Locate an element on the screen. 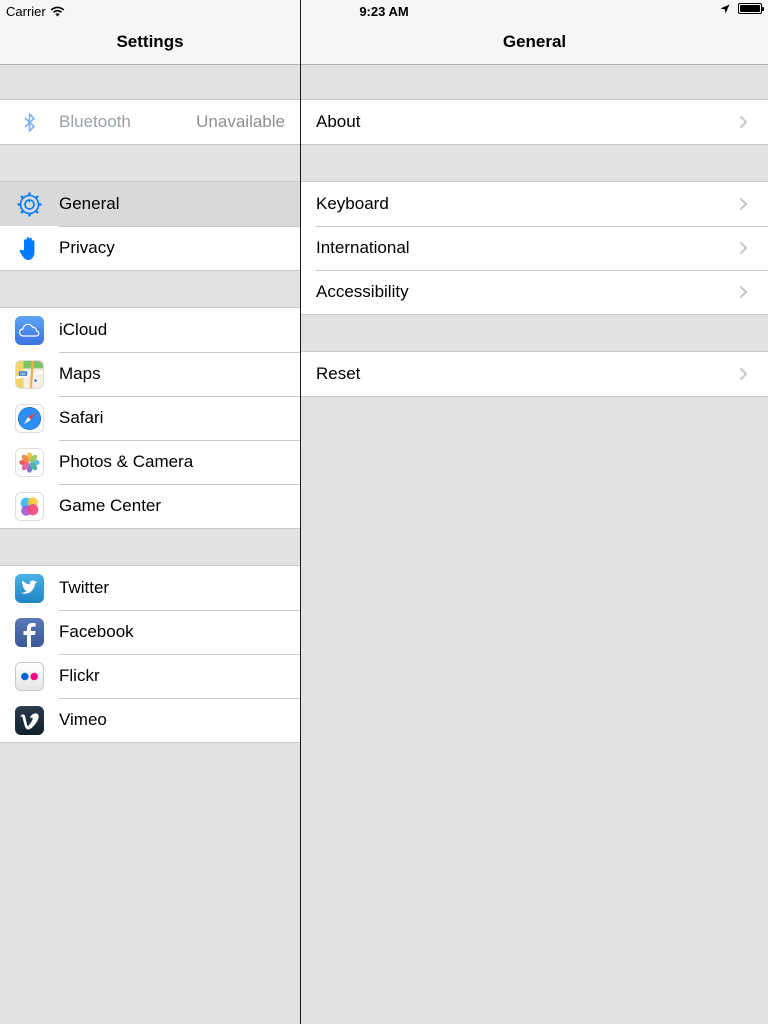 This screenshot has height=1024, width=768. game-center-icon is located at coordinates (29, 506).